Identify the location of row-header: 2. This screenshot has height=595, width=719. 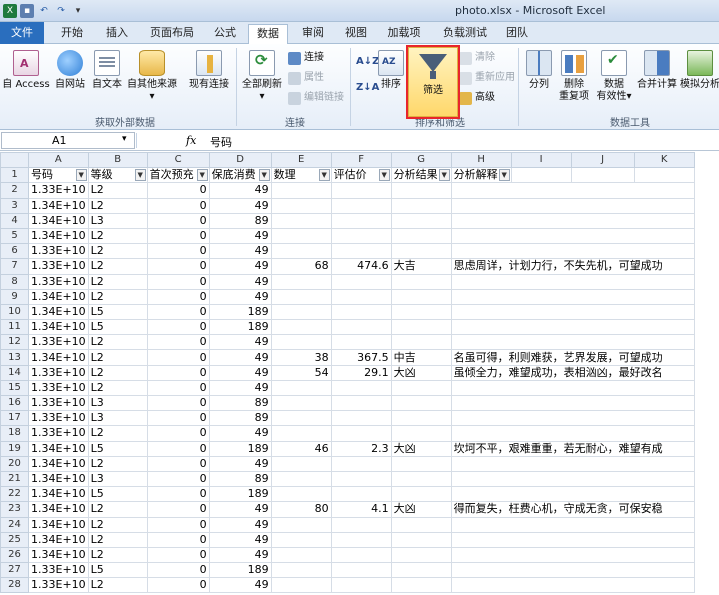
(14, 190).